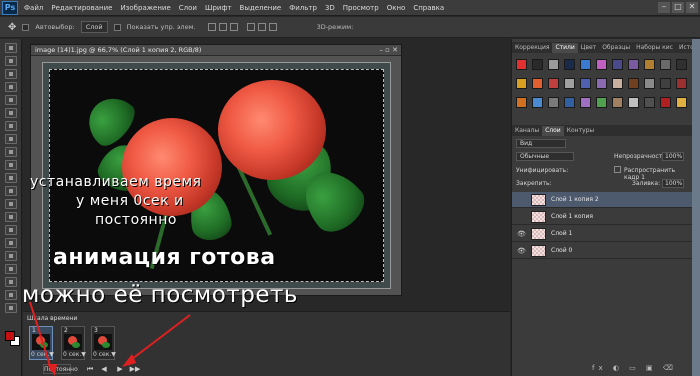 This screenshot has height=376, width=700. I want to click on brush-tool-icon, so click(11, 139).